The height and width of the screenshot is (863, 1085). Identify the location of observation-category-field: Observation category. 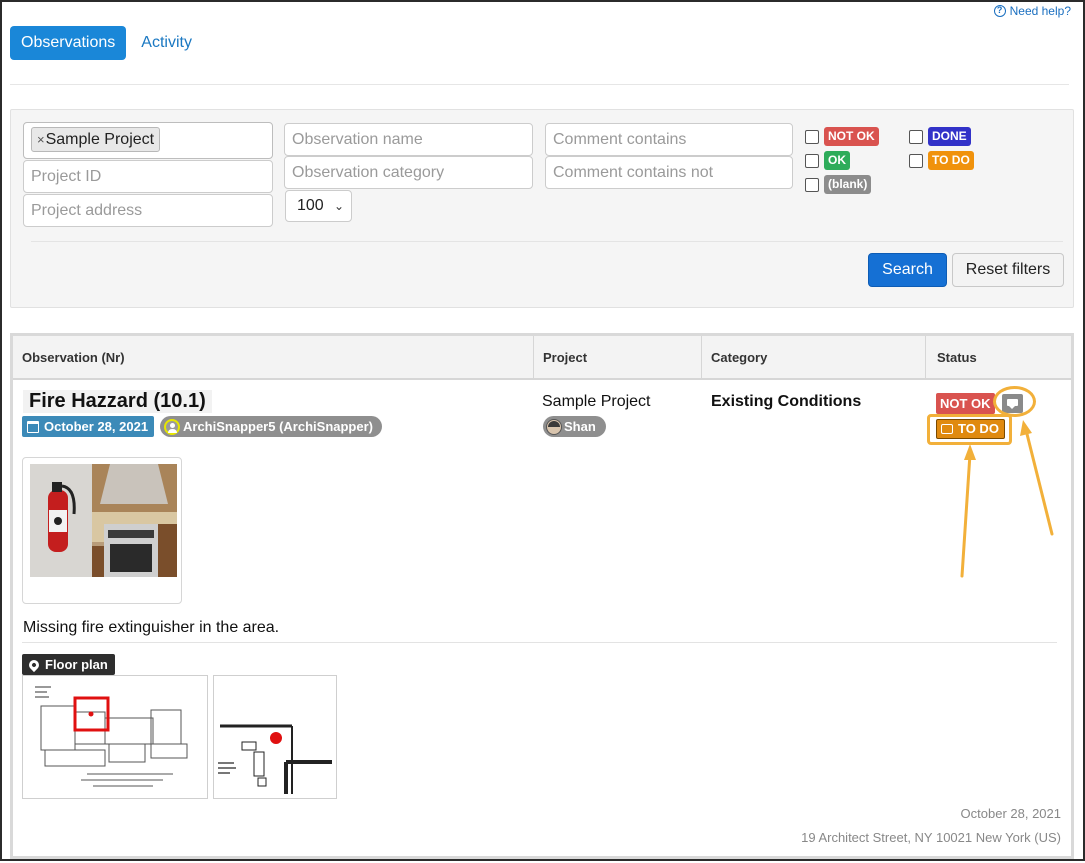
(408, 172).